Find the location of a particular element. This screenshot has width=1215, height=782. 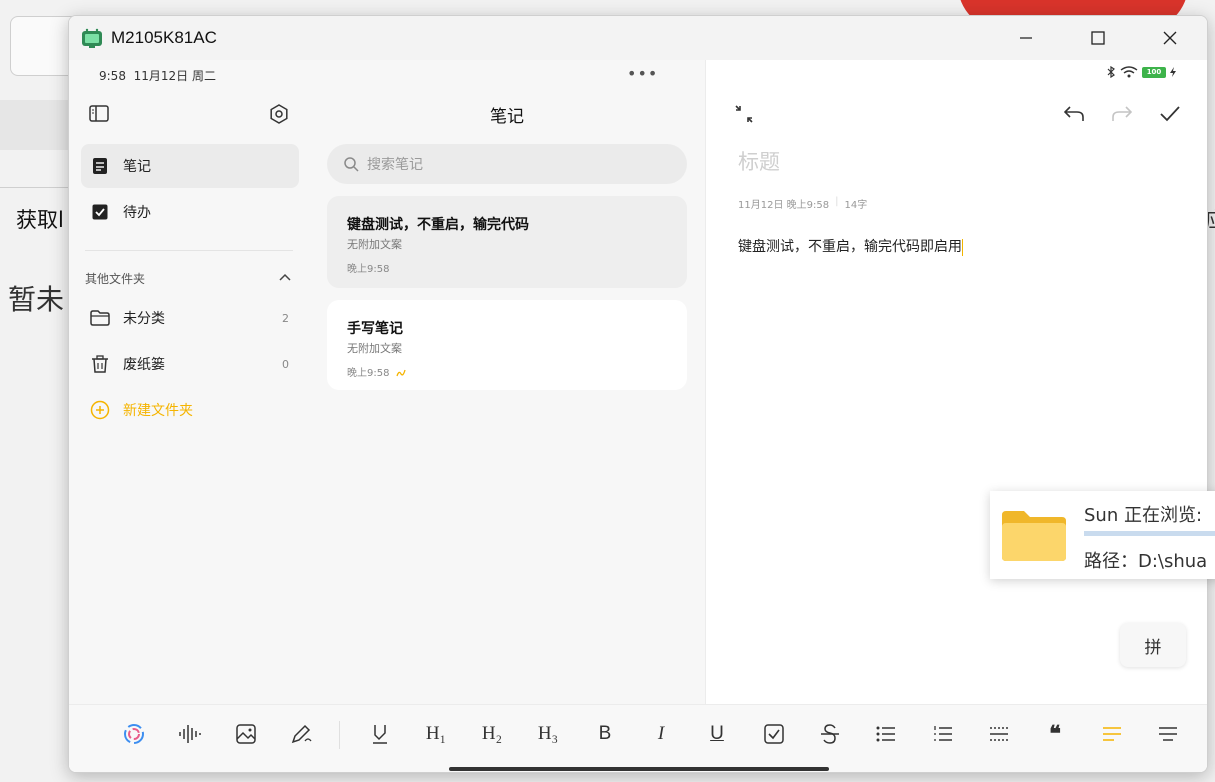

folder-count: 0 is located at coordinates (285, 364).